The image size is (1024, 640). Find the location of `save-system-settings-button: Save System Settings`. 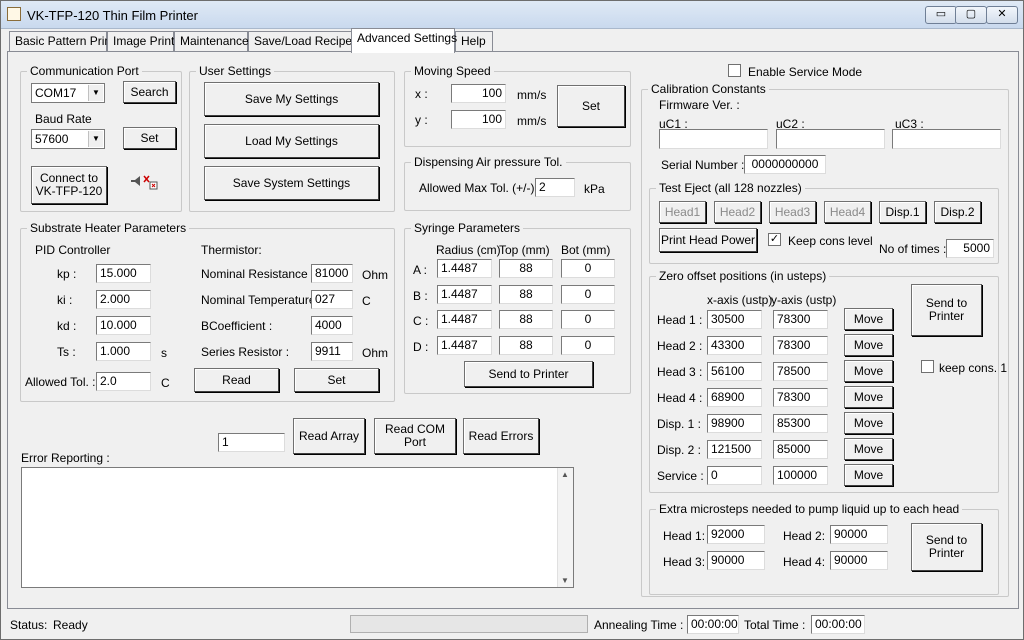

save-system-settings-button: Save System Settings is located at coordinates (291, 183).